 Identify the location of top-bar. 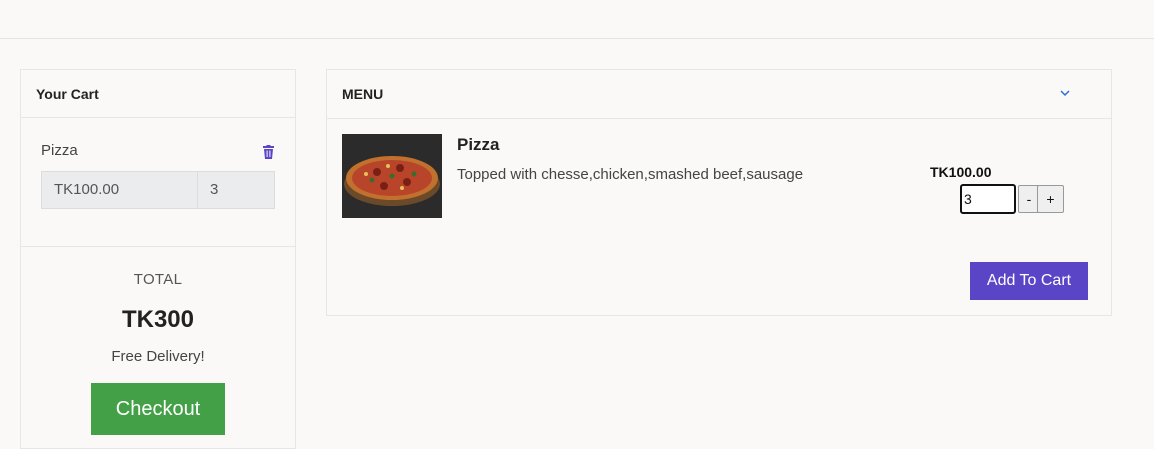
(577, 19).